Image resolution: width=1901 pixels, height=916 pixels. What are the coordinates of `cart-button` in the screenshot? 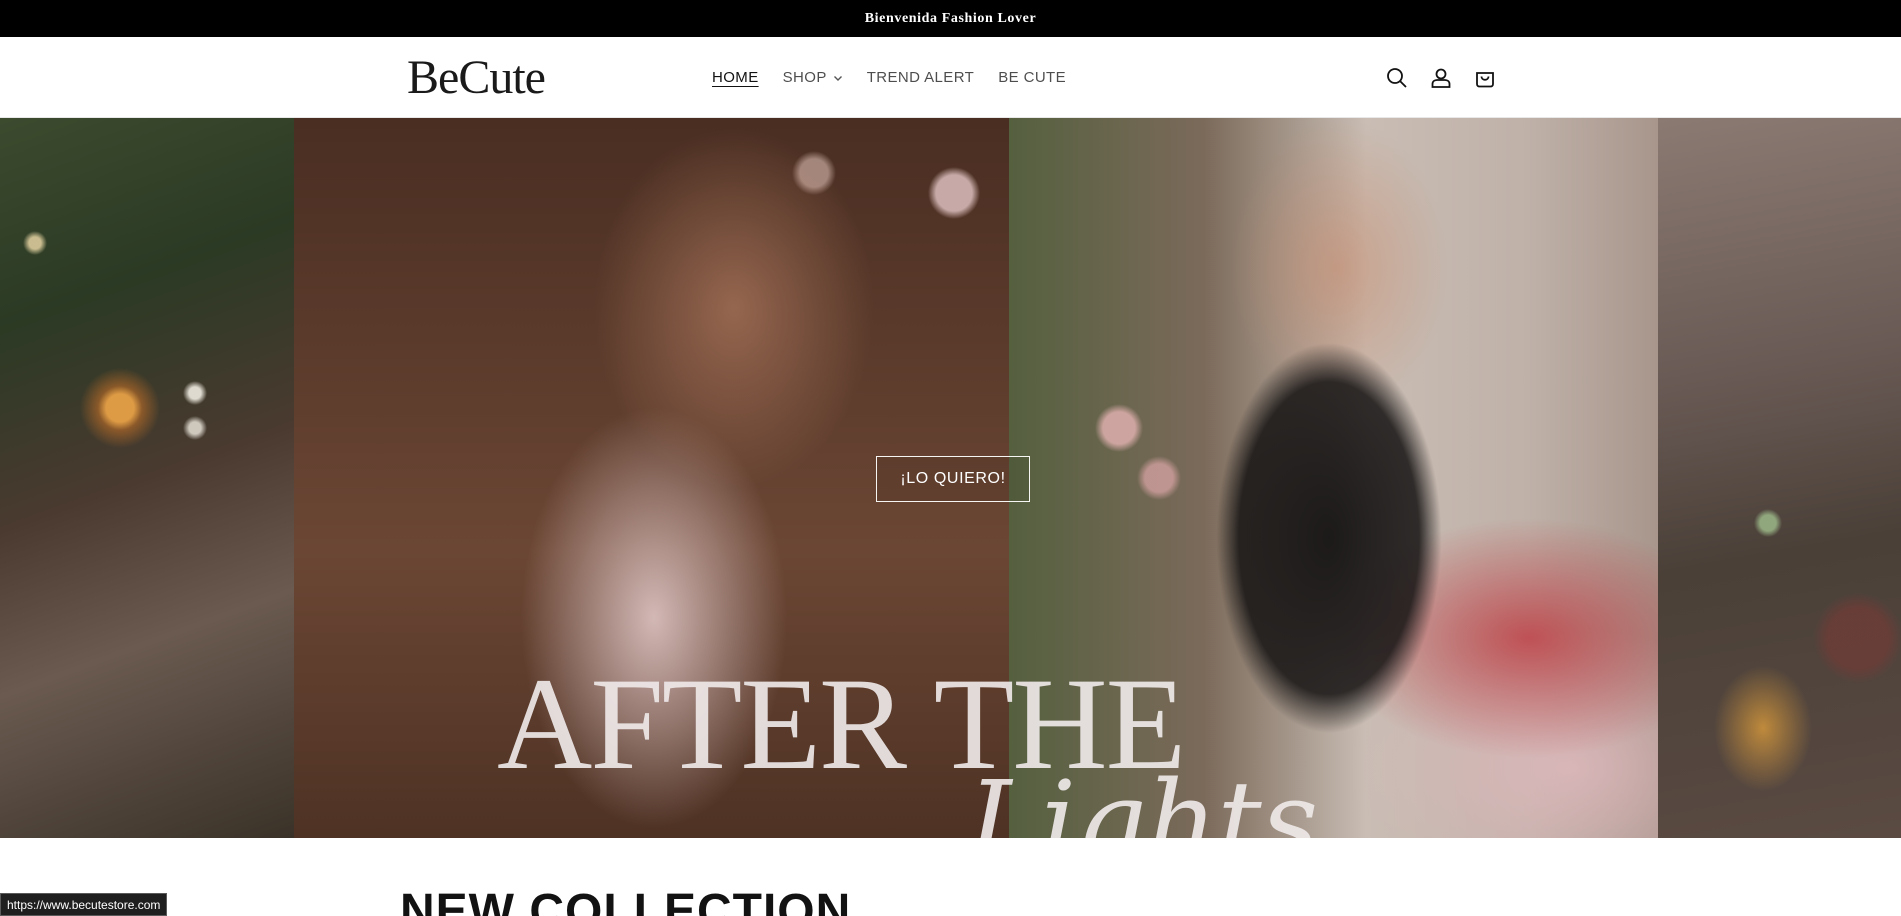 It's located at (1485, 78).